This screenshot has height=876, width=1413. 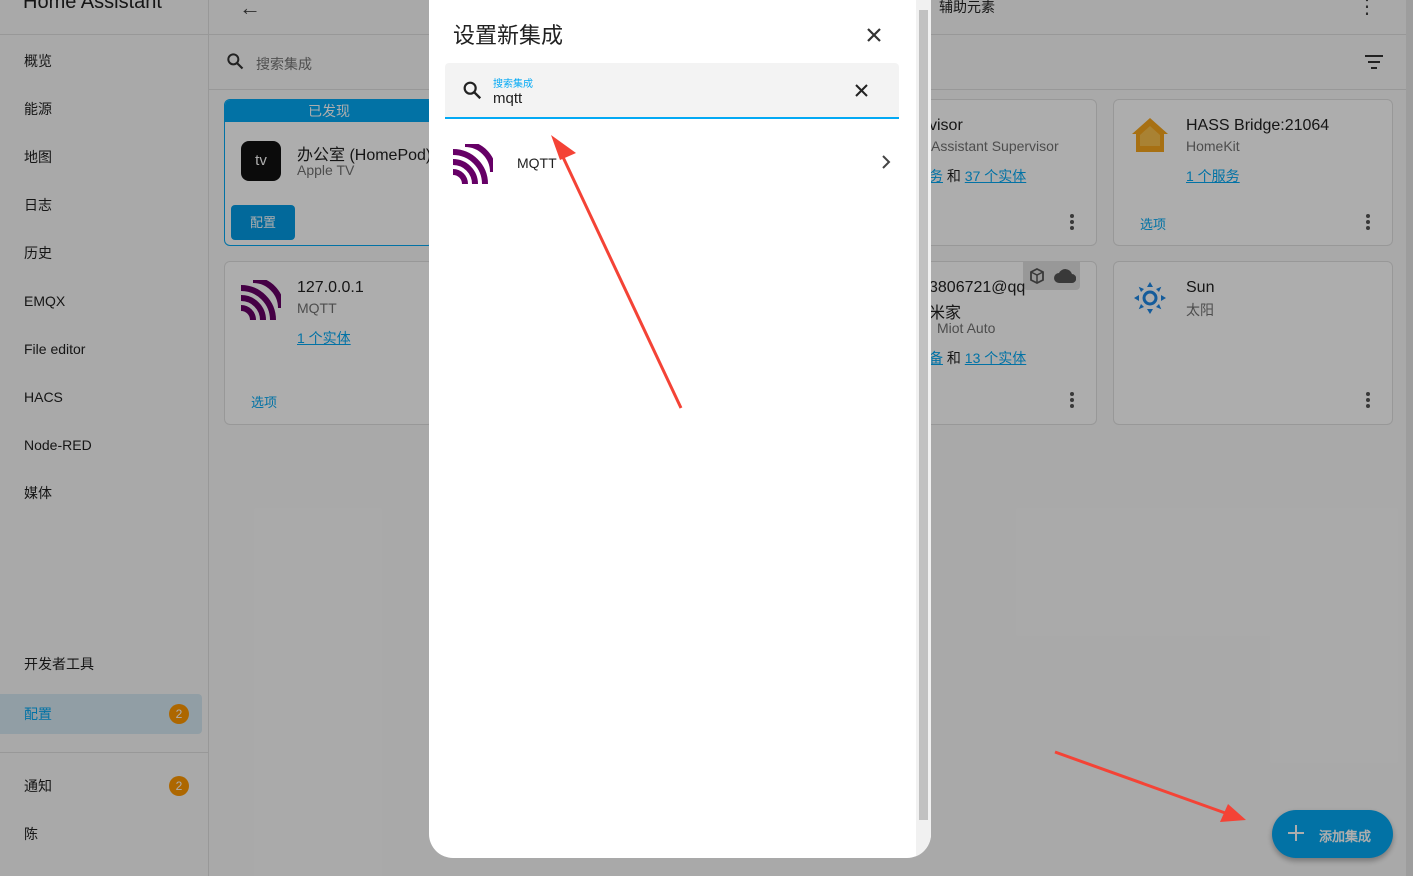 I want to click on search-icon, so click(x=472, y=90).